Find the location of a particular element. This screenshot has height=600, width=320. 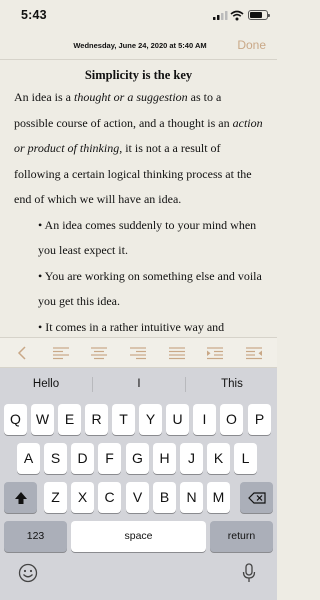

key-r: R is located at coordinates (96, 419).